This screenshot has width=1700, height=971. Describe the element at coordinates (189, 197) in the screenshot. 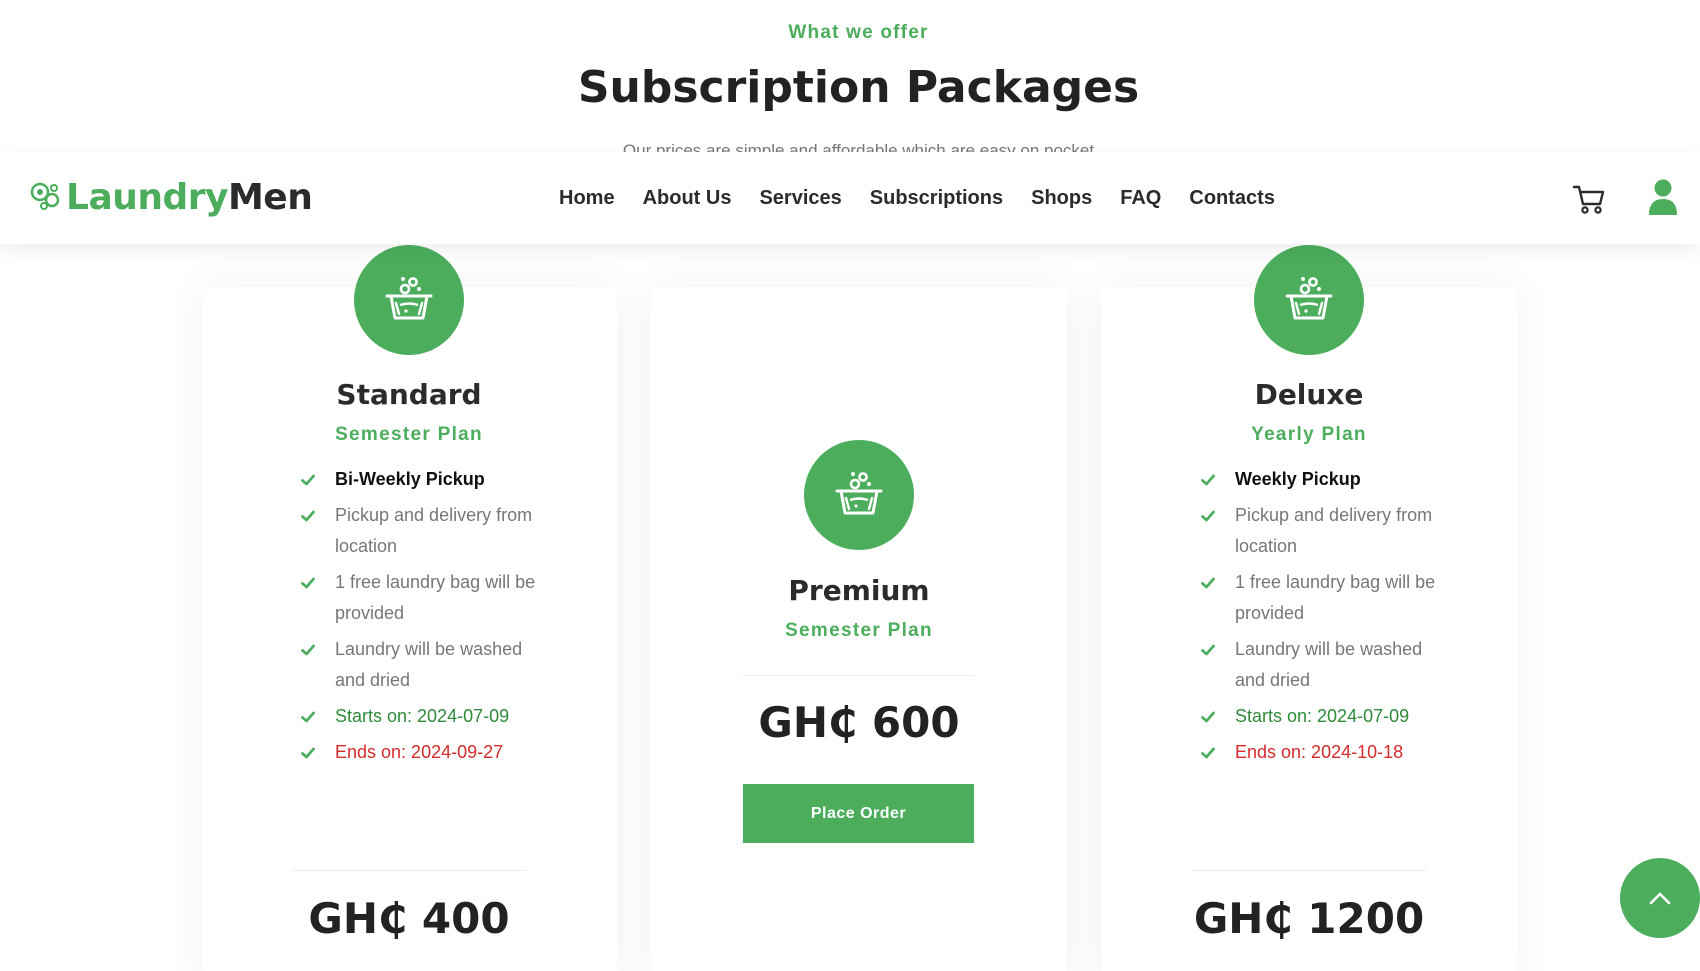

I see `logo-text: LaundryMen` at that location.